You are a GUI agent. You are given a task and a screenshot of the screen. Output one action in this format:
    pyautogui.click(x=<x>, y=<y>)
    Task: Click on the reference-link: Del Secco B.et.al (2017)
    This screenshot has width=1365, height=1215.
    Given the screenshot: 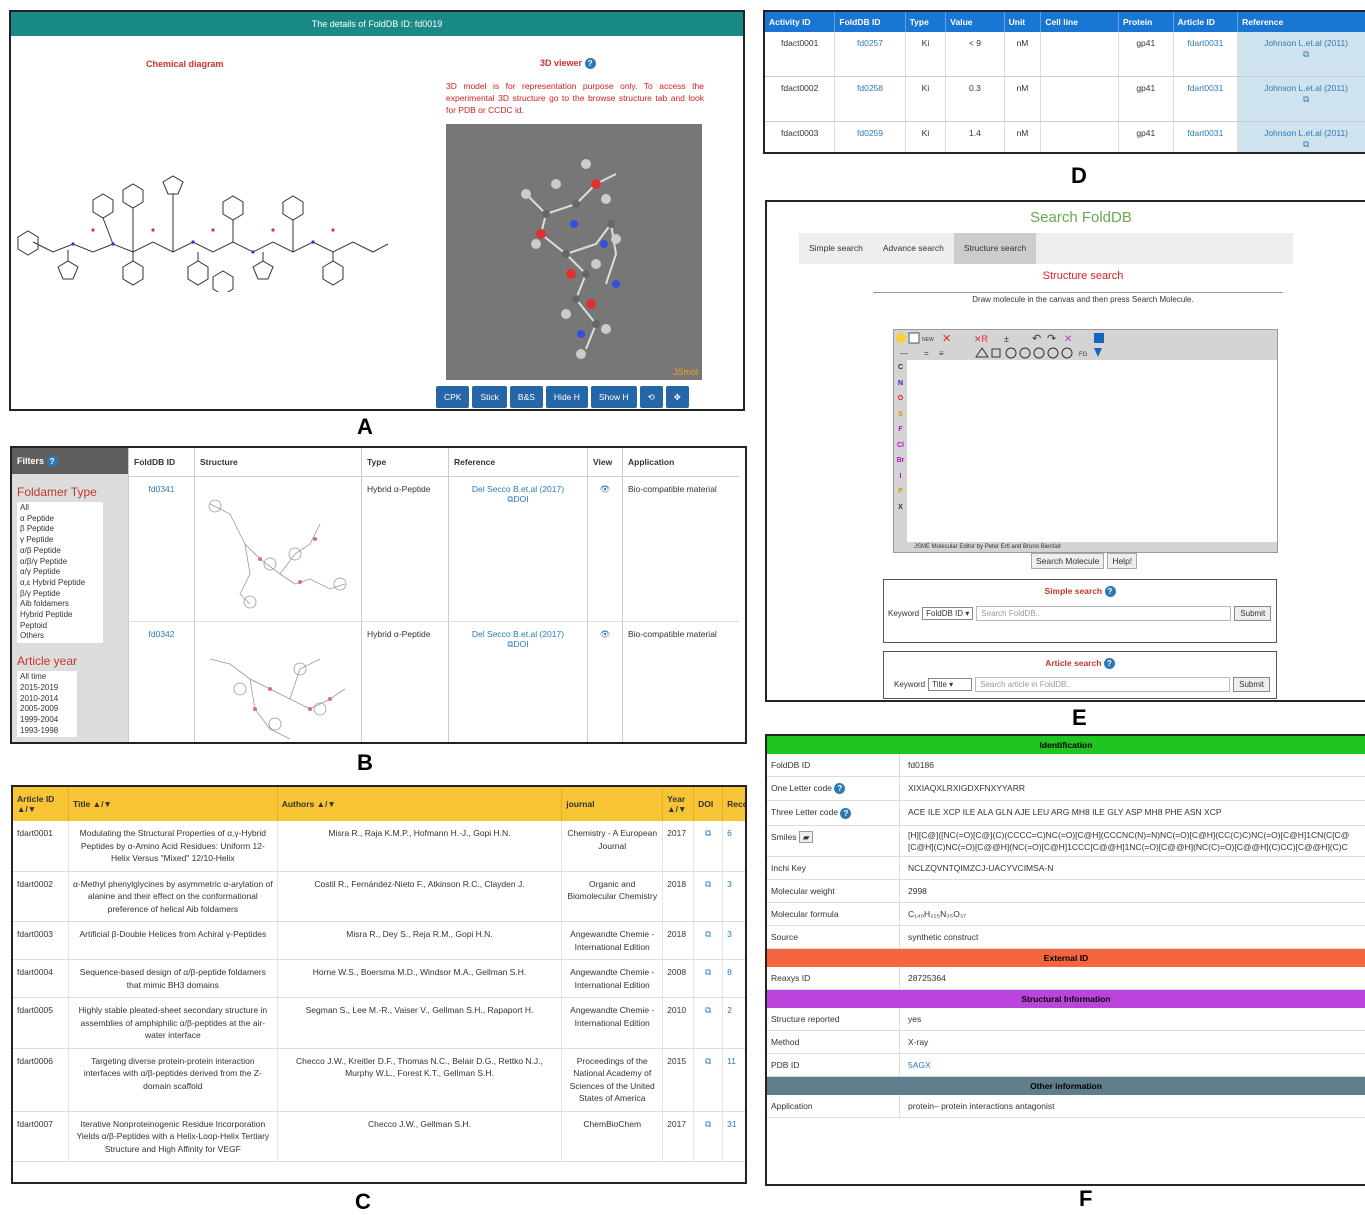 What is the action you would take?
    pyautogui.click(x=518, y=489)
    